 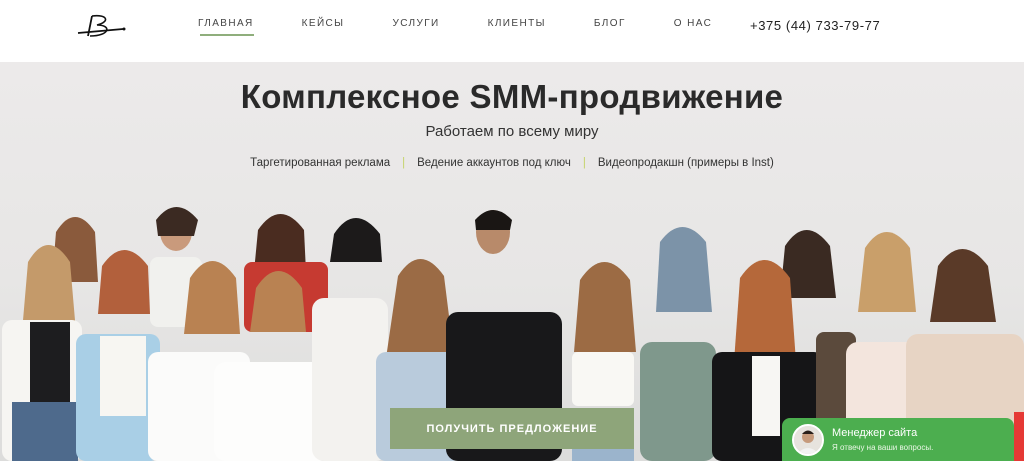 I want to click on get-offer-button: ПОЛУЧИТЬ ПРЕДЛОЖЕНИЕ, so click(x=512, y=428).